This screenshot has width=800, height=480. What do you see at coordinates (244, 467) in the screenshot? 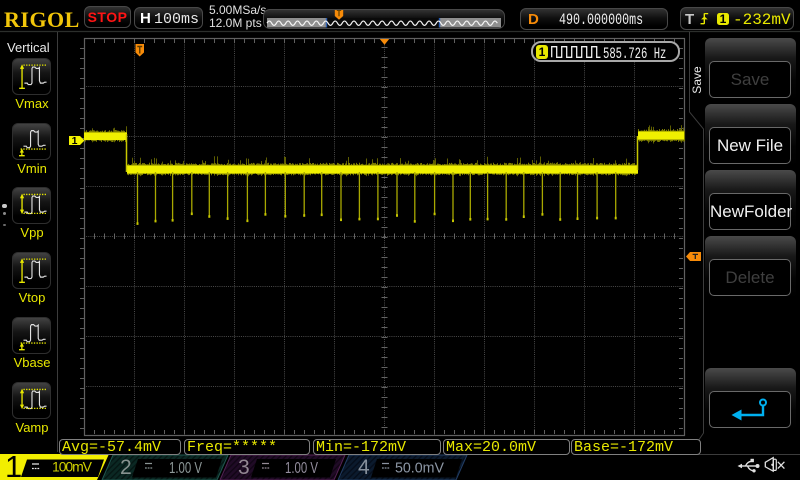
I see `svg-text: 3` at bounding box center [244, 467].